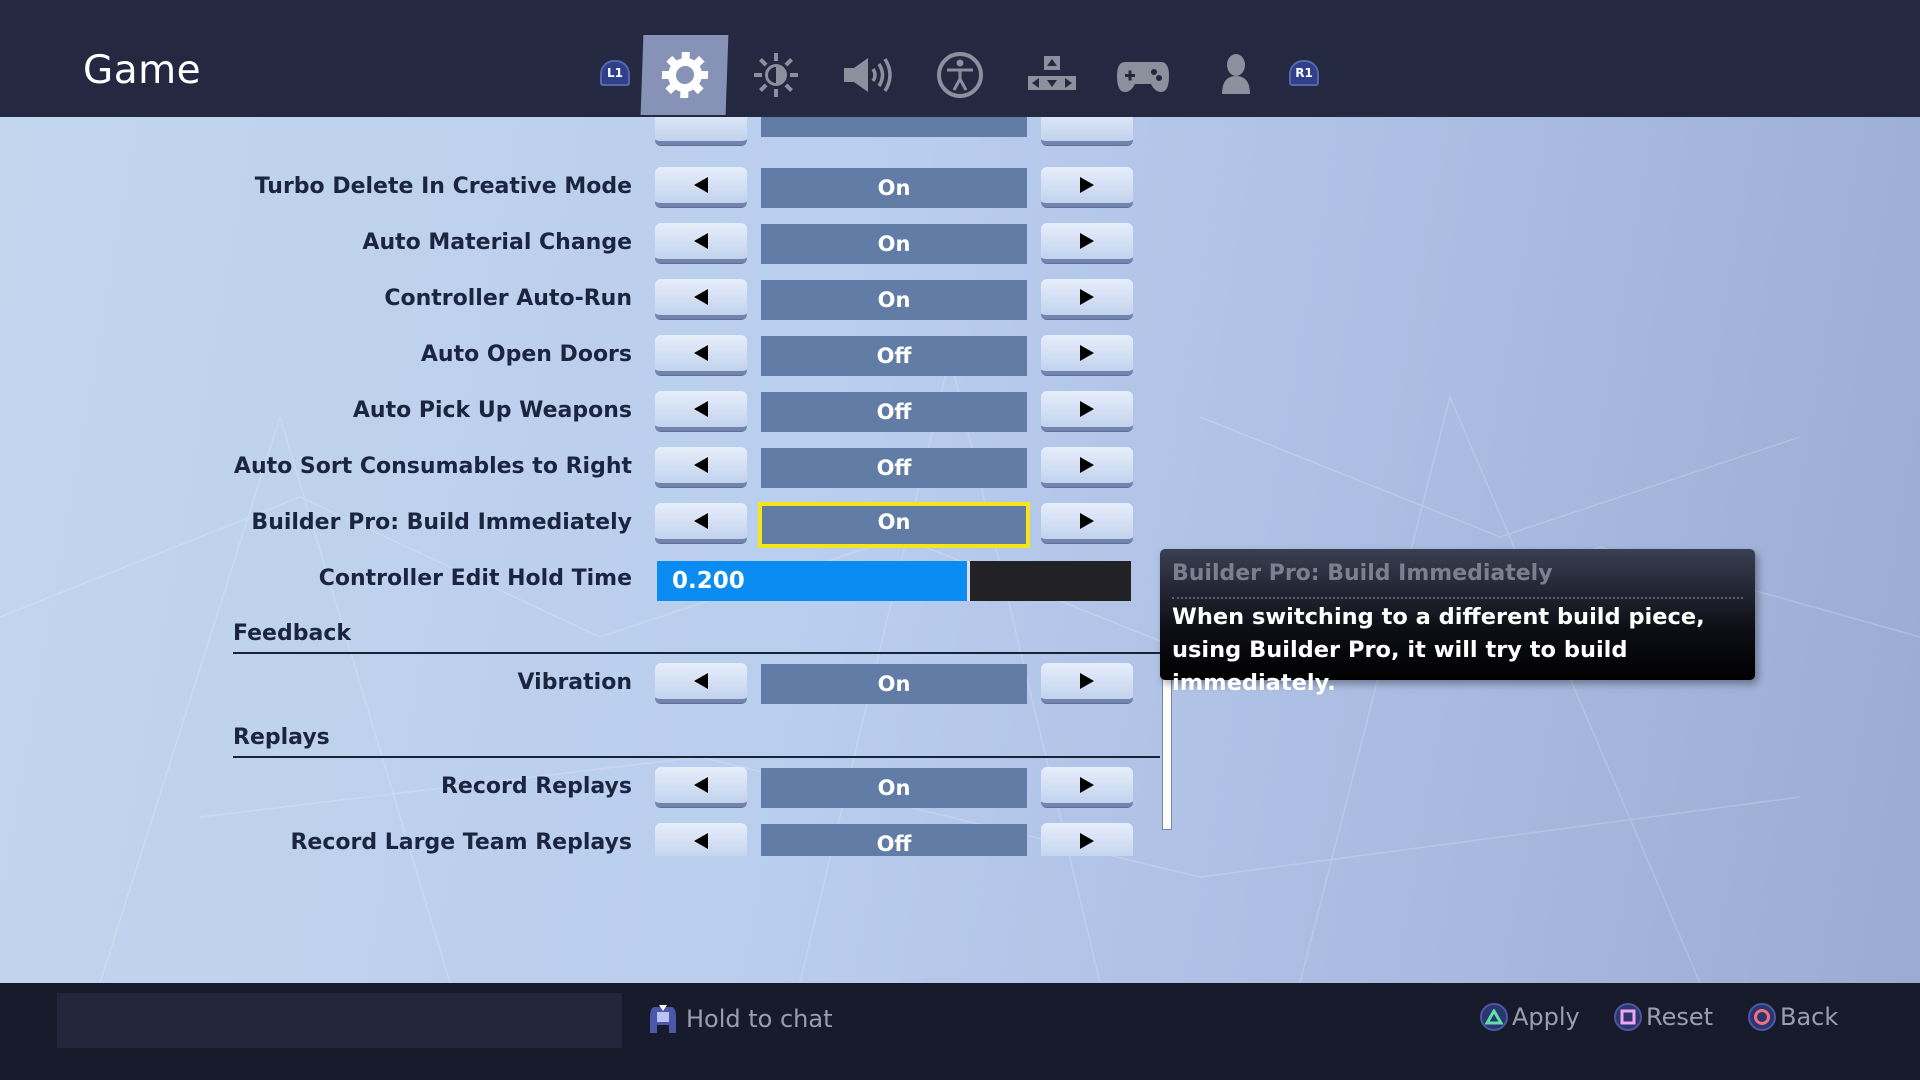  I want to click on setting-row: Record Replays On, so click(600, 787).